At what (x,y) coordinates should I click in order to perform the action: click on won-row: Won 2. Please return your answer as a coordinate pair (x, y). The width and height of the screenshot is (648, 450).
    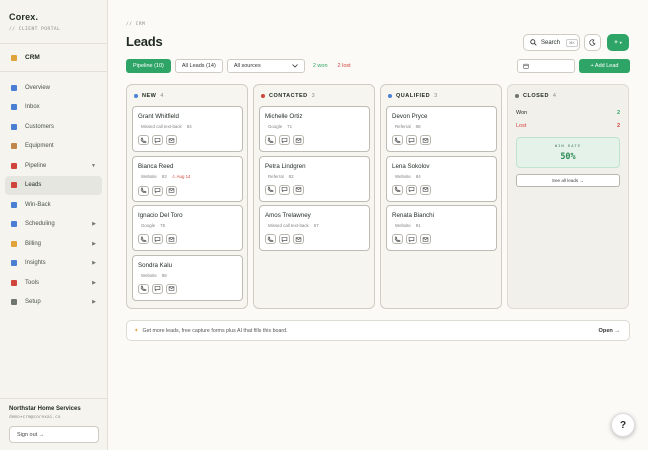
    Looking at the image, I should click on (568, 112).